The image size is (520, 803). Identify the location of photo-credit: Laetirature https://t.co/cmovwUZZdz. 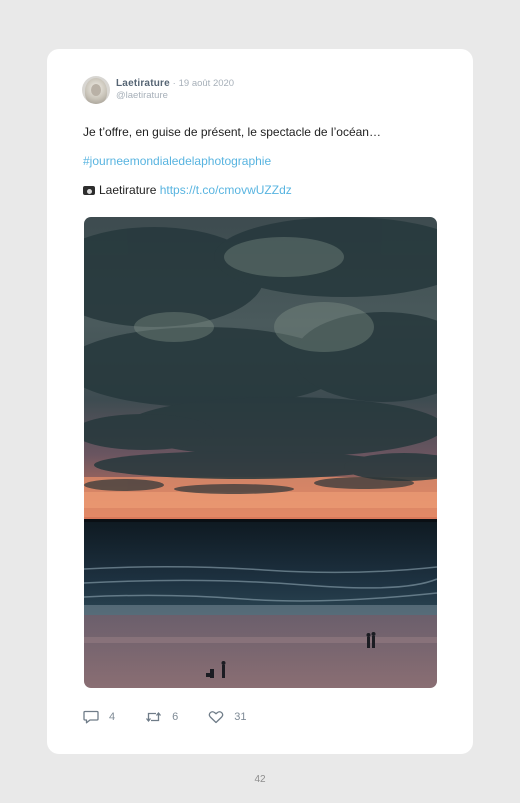
(187, 190).